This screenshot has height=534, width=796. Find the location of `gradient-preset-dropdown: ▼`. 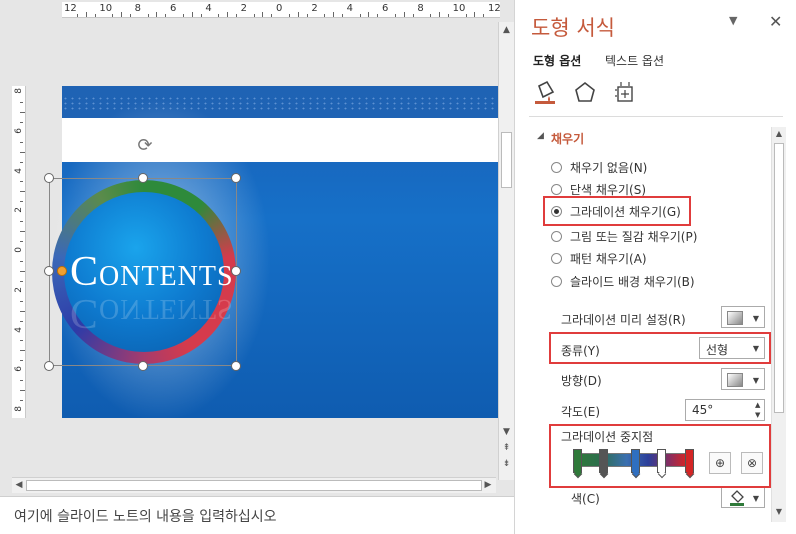

gradient-preset-dropdown: ▼ is located at coordinates (743, 317).